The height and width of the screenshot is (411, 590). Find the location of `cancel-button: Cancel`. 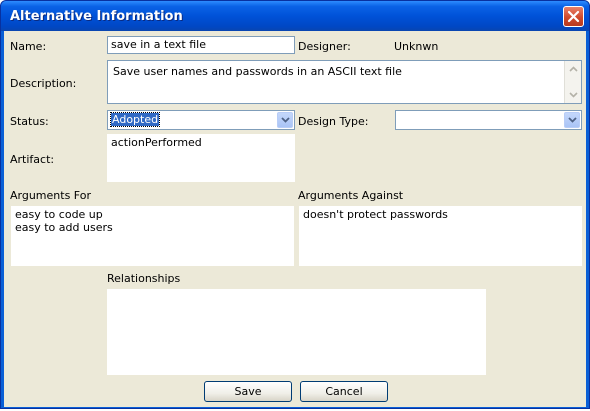

cancel-button: Cancel is located at coordinates (344, 391).